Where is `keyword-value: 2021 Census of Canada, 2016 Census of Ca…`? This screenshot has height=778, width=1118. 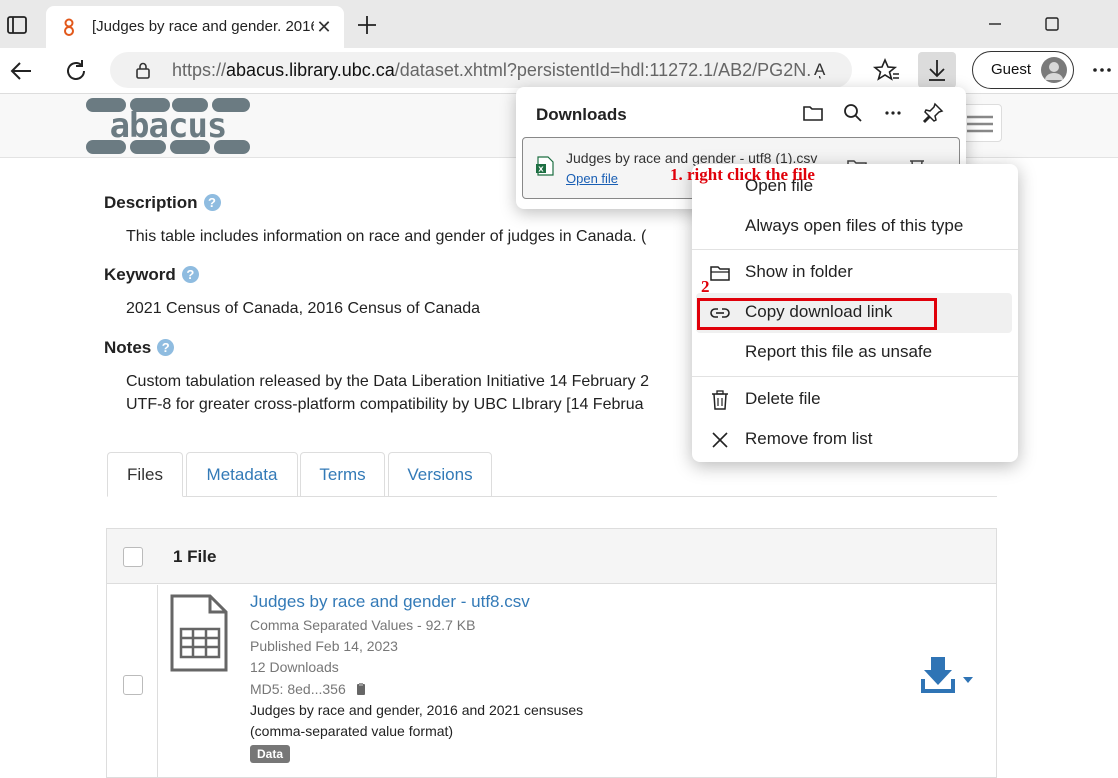 keyword-value: 2021 Census of Canada, 2016 Census of Ca… is located at coordinates (303, 308).